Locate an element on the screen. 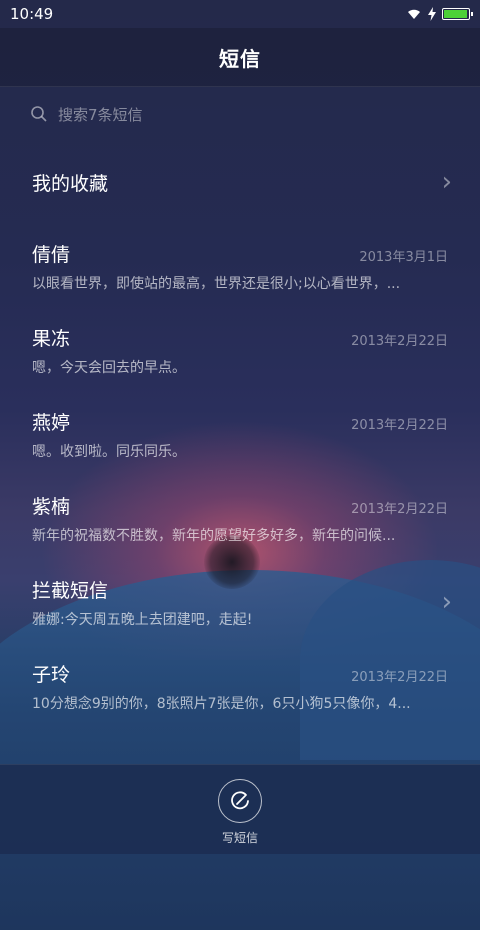 This screenshot has width=480, height=930. header: 短信 is located at coordinates (240, 57).